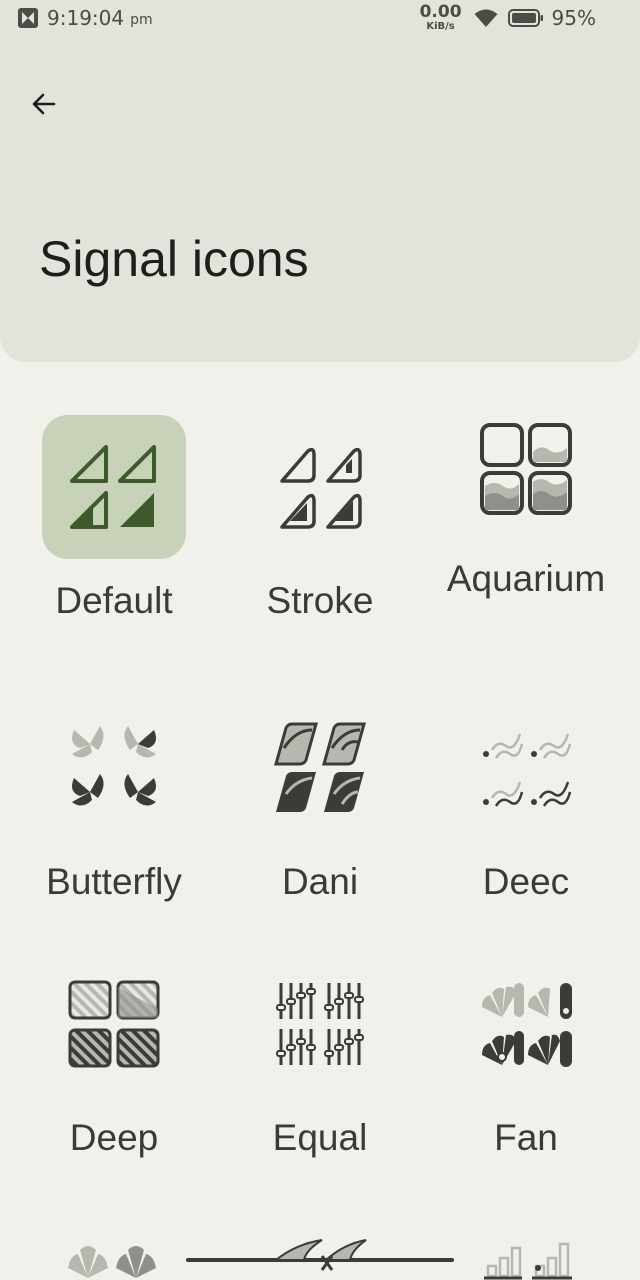  I want to click on battery-icon, so click(525, 18).